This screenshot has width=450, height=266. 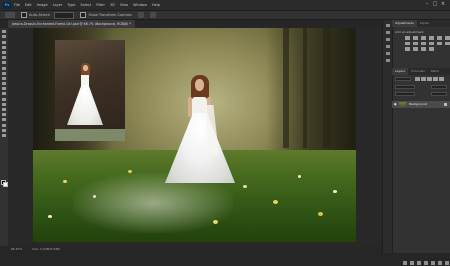 I want to click on layer-thumbnail, so click(x=402, y=104).